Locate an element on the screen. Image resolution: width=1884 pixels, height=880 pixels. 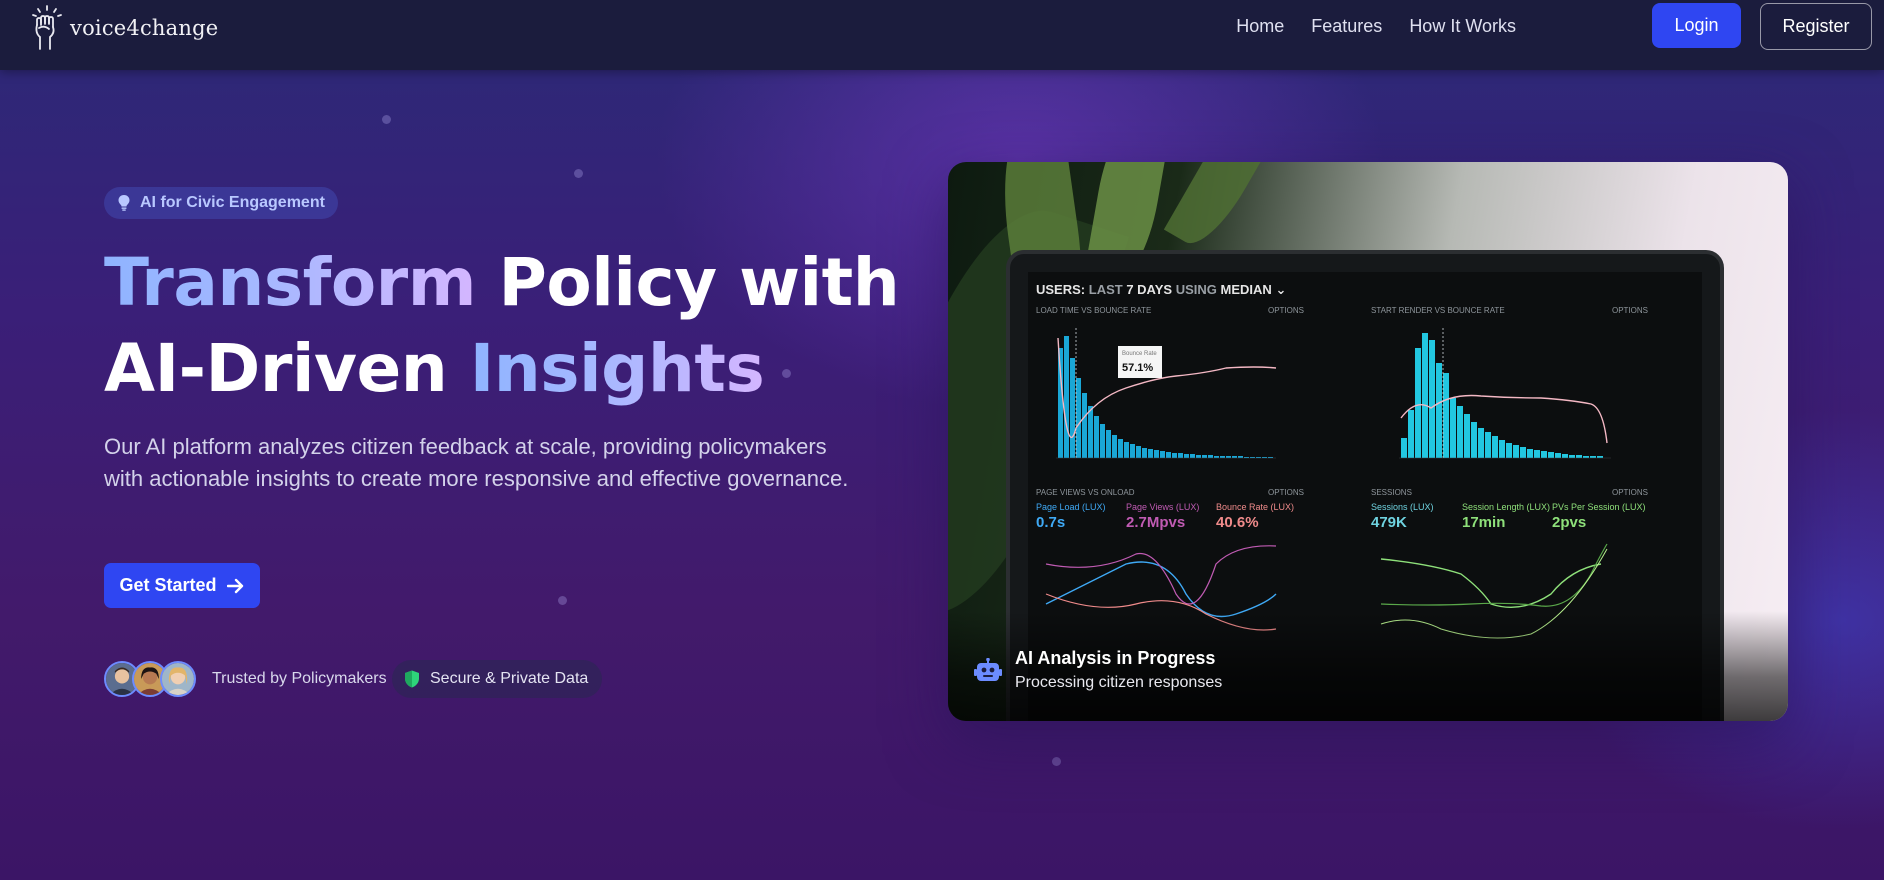
brand-logo-link: voice4change is located at coordinates (123, 28).